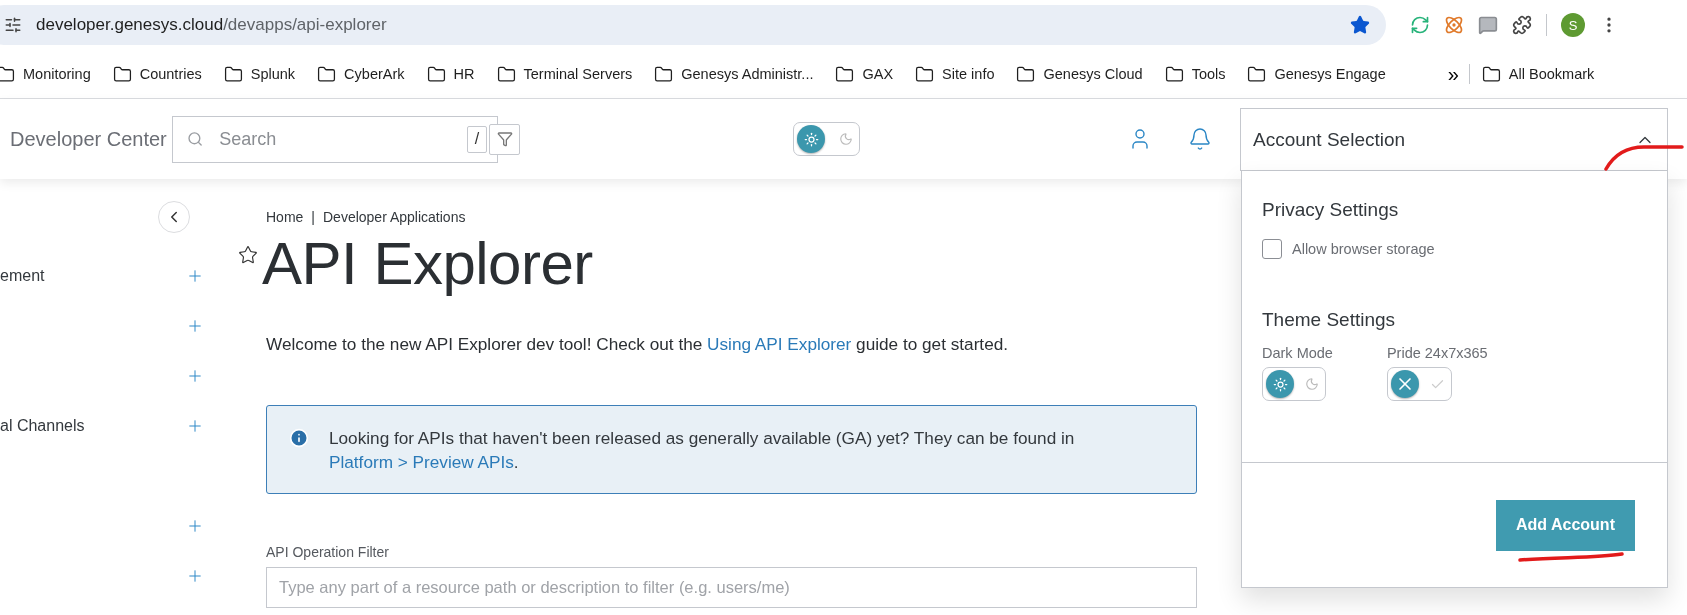  I want to click on filter-icon, so click(504, 139).